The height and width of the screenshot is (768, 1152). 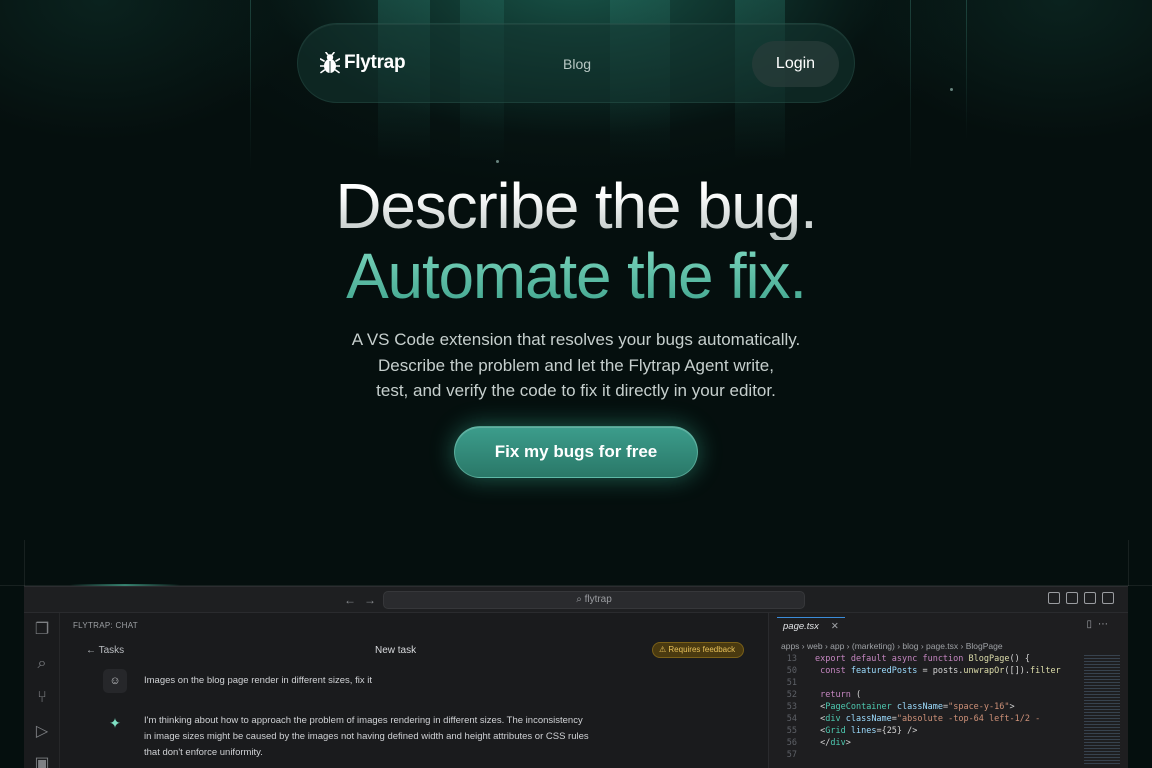 I want to click on login-button: Login, so click(x=795, y=64).